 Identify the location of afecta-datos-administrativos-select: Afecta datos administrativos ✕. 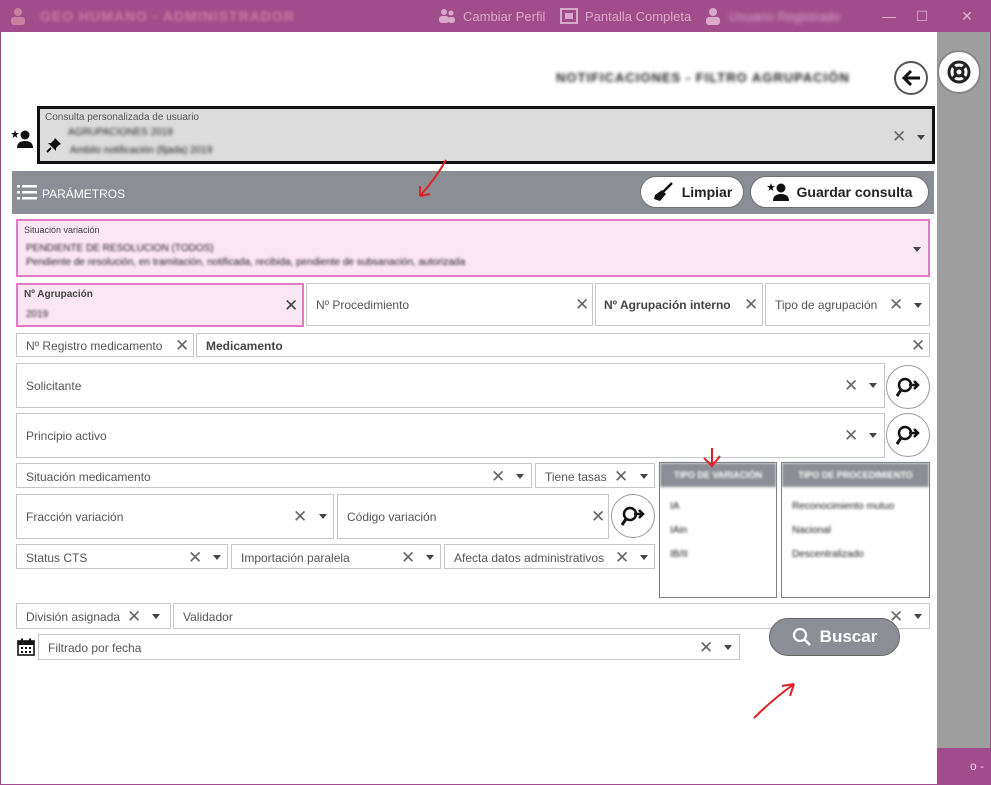
(549, 556).